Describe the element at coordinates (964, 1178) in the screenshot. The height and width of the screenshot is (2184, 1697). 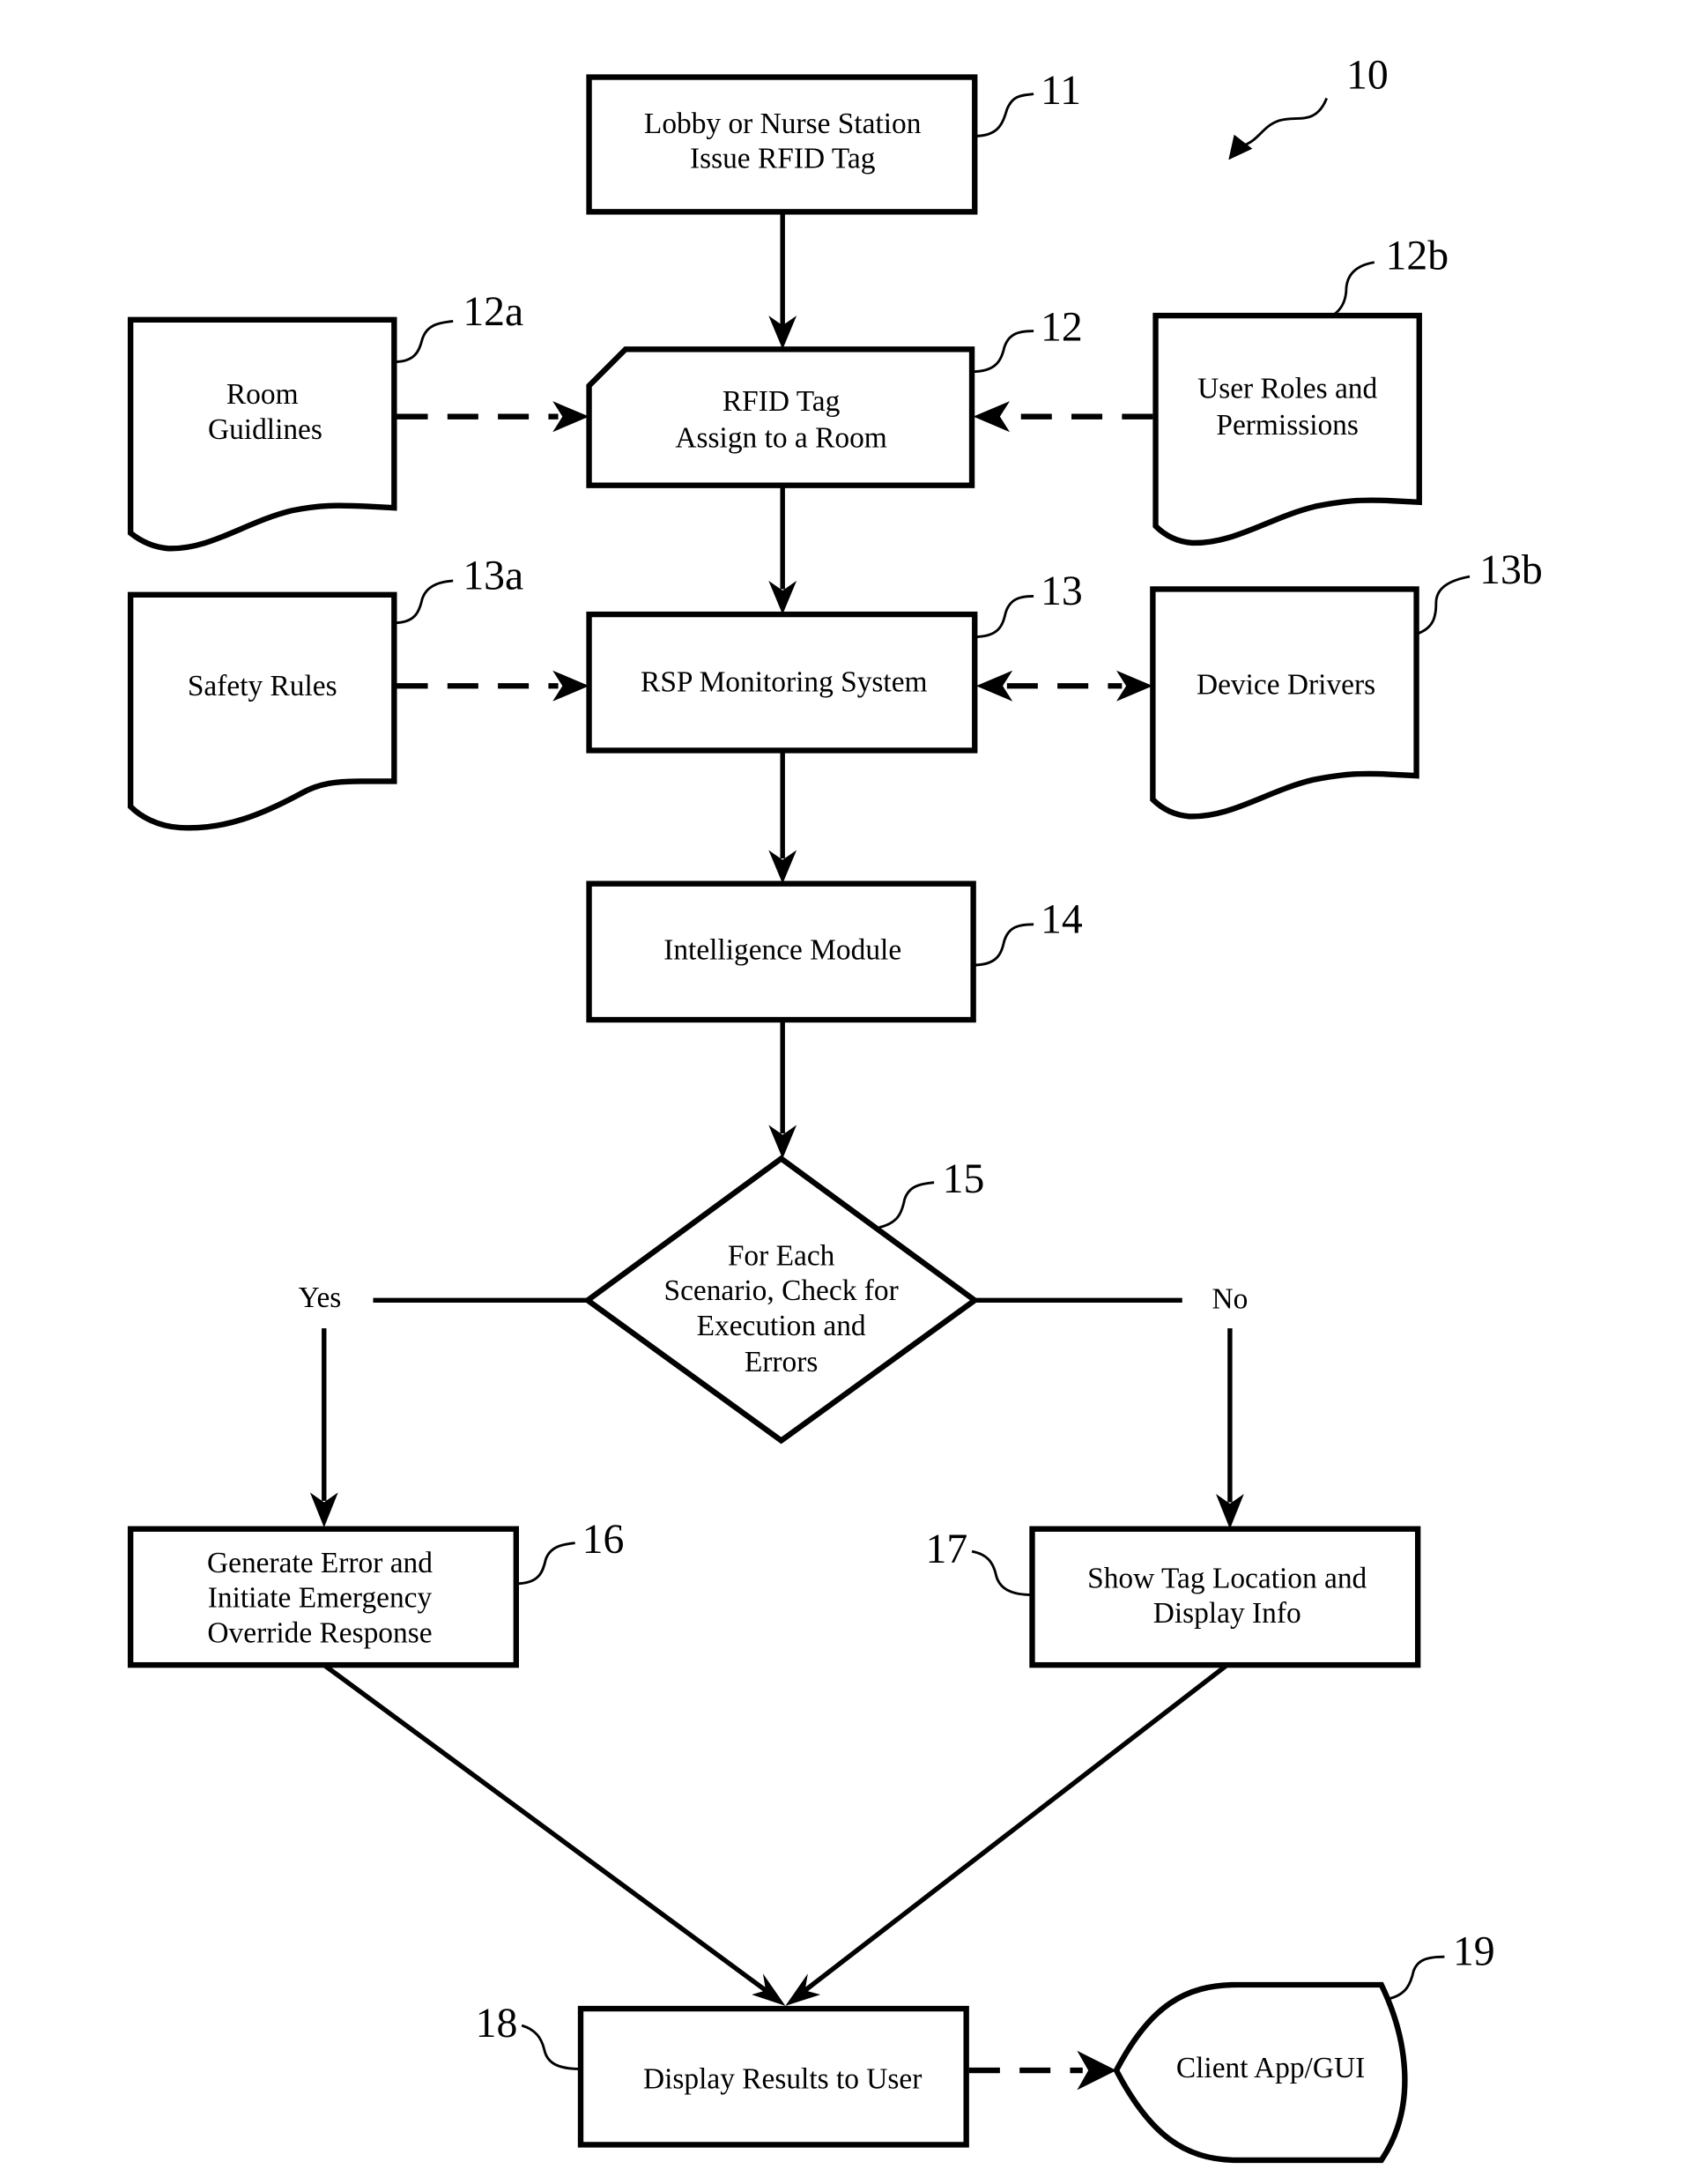
I see `ref-label-15: 15` at that location.